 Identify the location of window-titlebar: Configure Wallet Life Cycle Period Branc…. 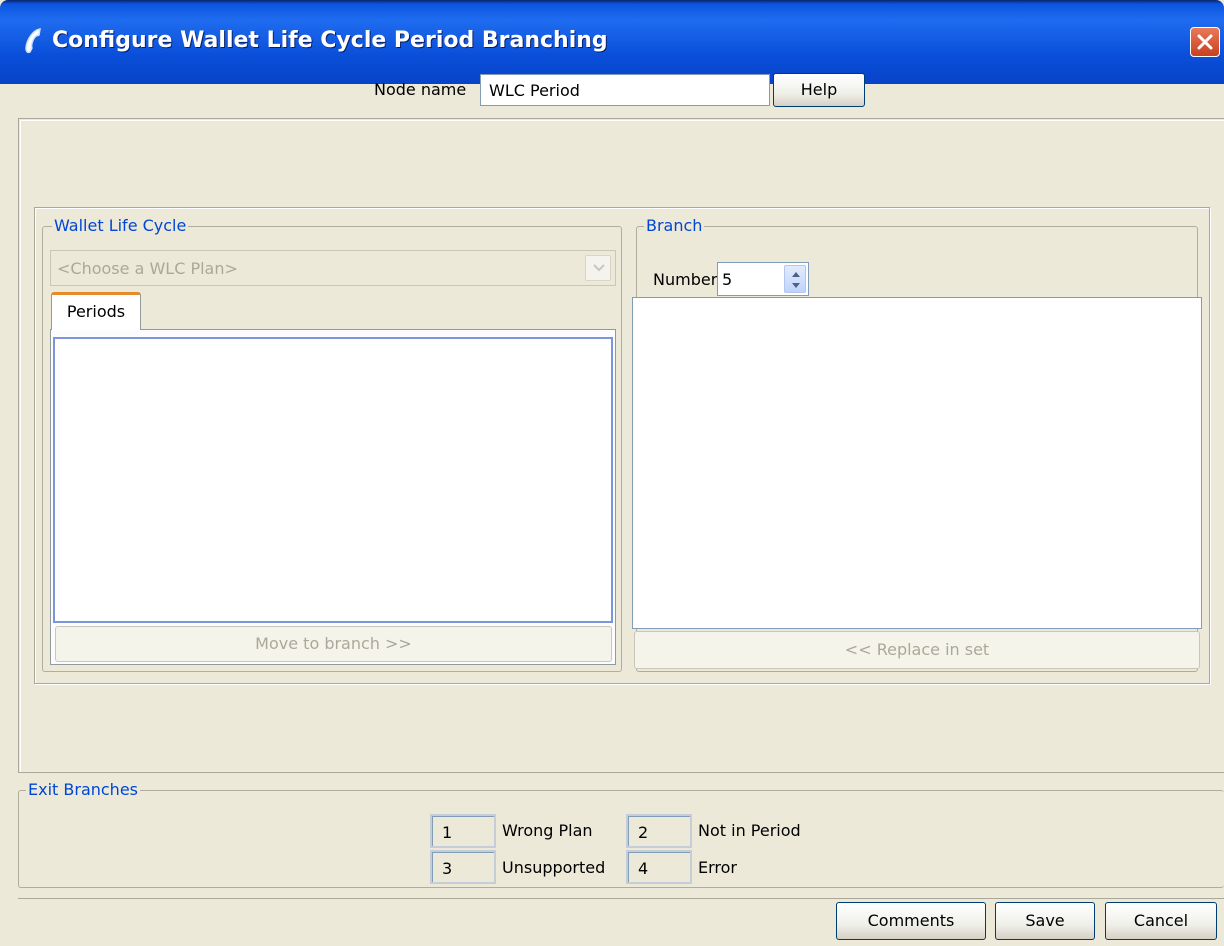
(612, 42).